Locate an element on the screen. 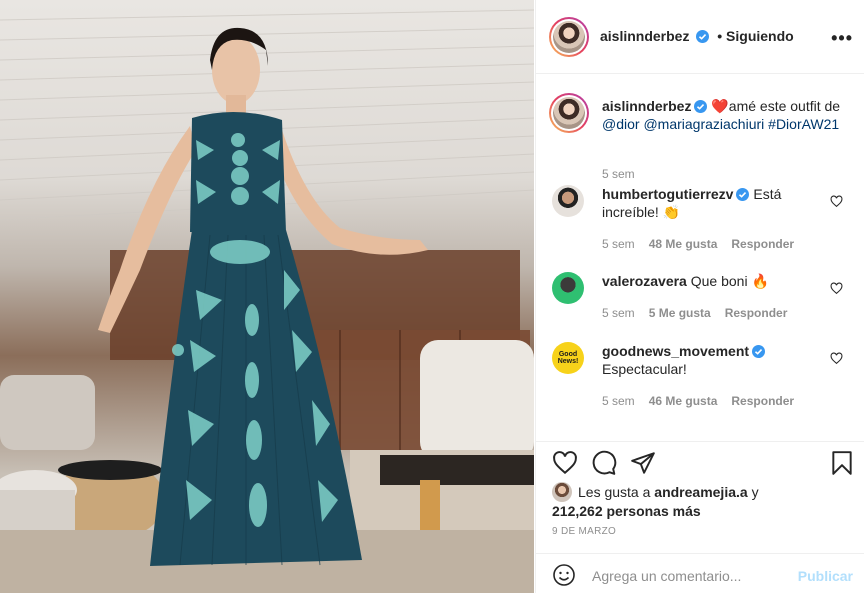 Image resolution: width=864 pixels, height=593 pixels. caption-username: aislinnderbez is located at coordinates (646, 106).